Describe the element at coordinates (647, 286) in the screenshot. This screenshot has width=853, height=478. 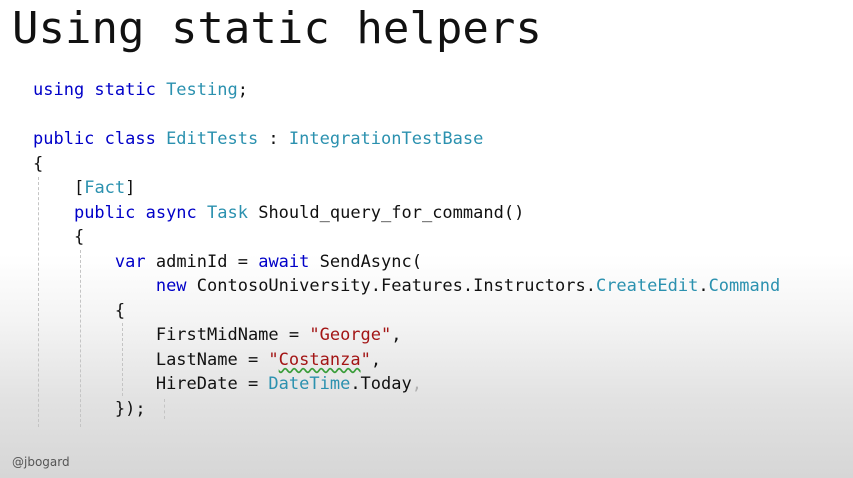
I see `code-token: CreateEdit` at that location.